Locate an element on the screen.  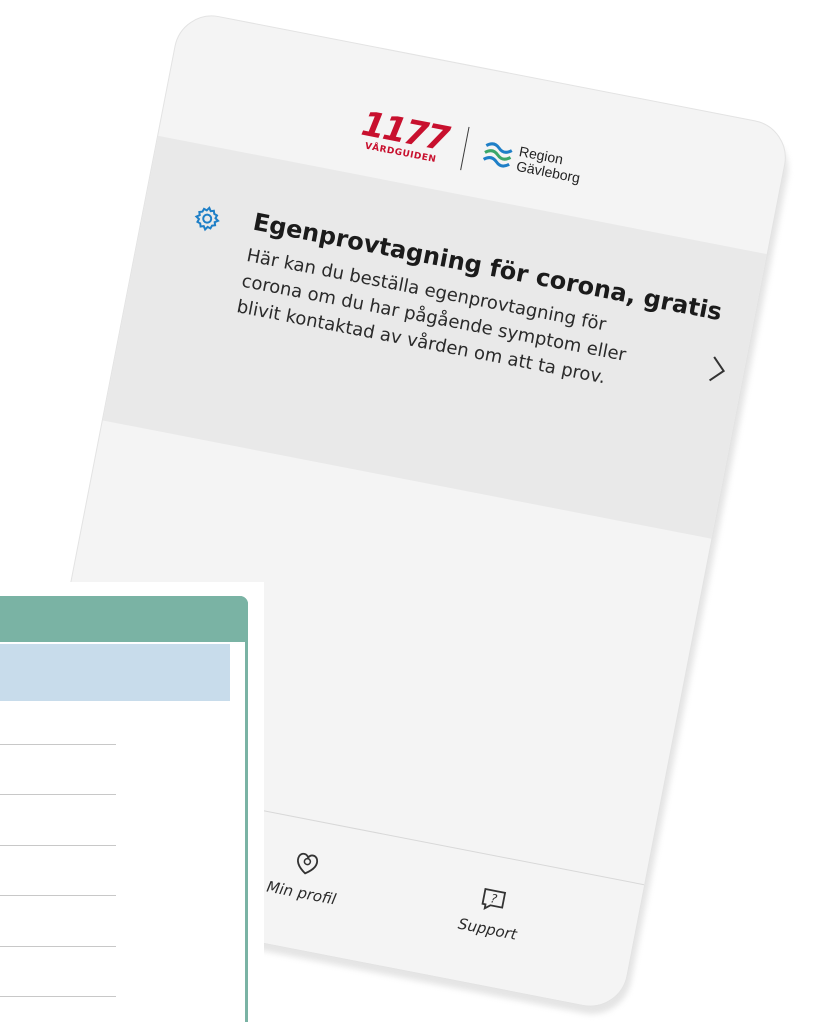
dialog-frame is located at coordinates (124, 809).